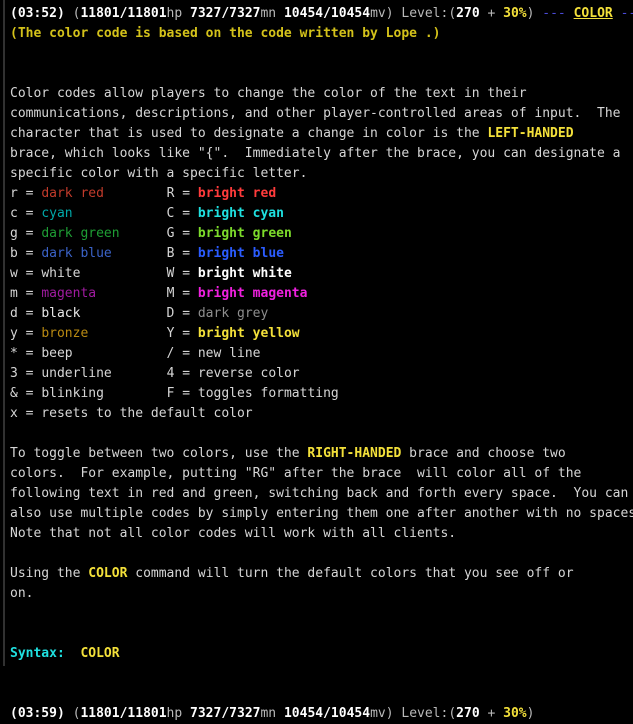 Image resolution: width=633 pixels, height=724 pixels. Describe the element at coordinates (76, 373) in the screenshot. I see `color-name-left: underline` at that location.